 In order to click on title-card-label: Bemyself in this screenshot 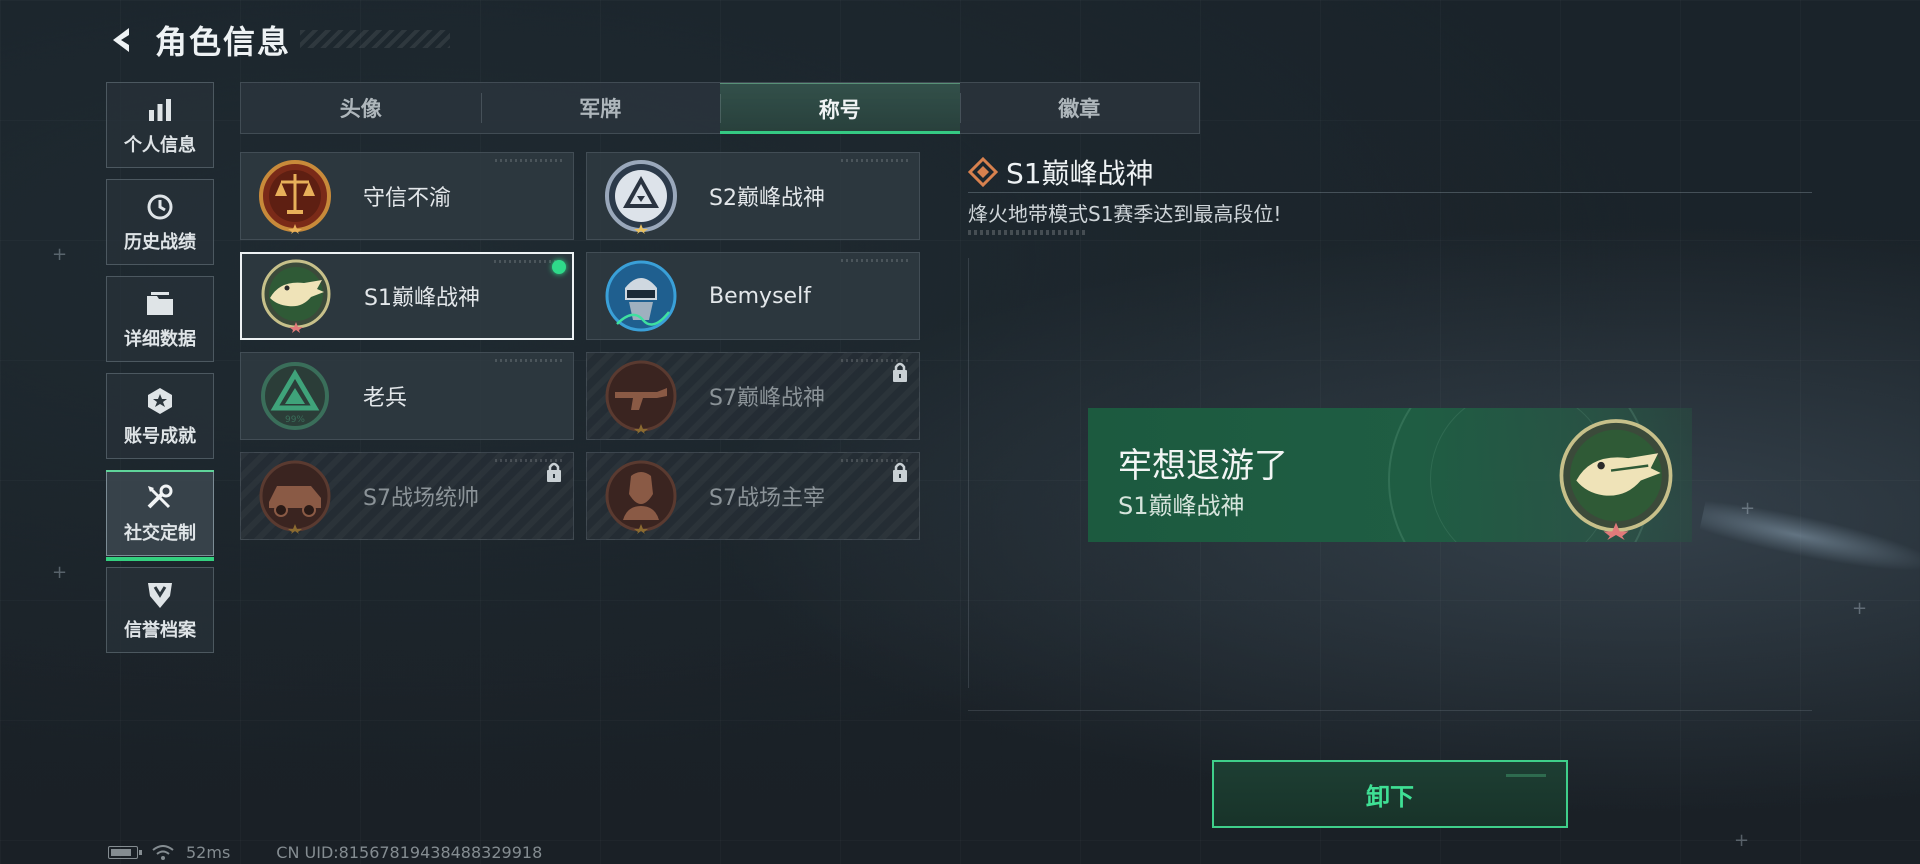, I will do `click(760, 296)`.